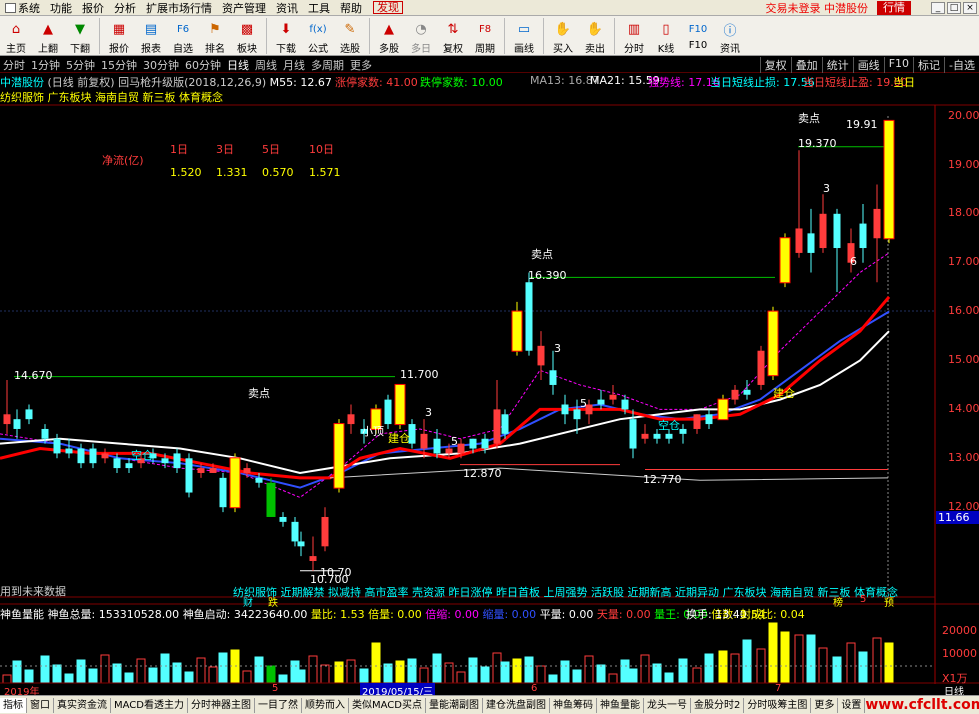  What do you see at coordinates (387, 705) in the screenshot?
I see `tab-macd-buy: 类似MACD买点` at bounding box center [387, 705].